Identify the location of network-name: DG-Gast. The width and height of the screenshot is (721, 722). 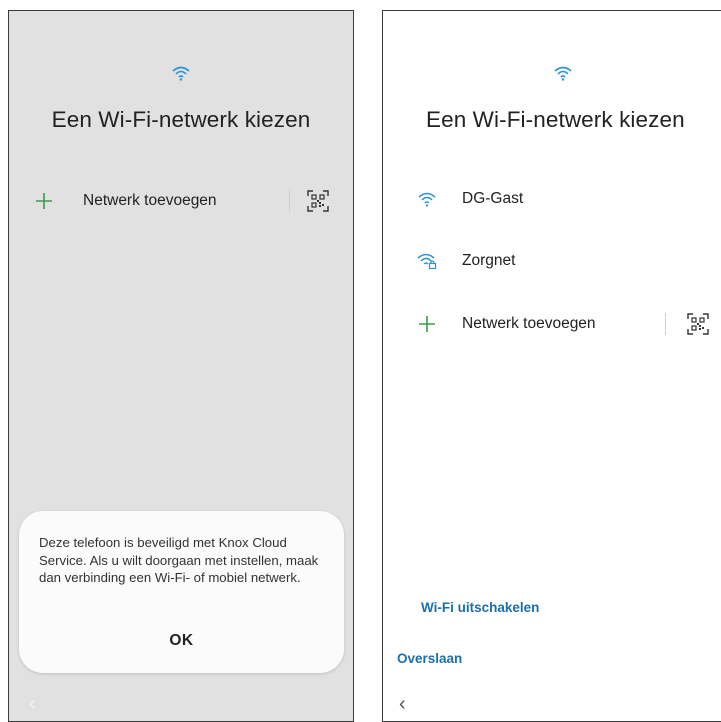
(493, 198).